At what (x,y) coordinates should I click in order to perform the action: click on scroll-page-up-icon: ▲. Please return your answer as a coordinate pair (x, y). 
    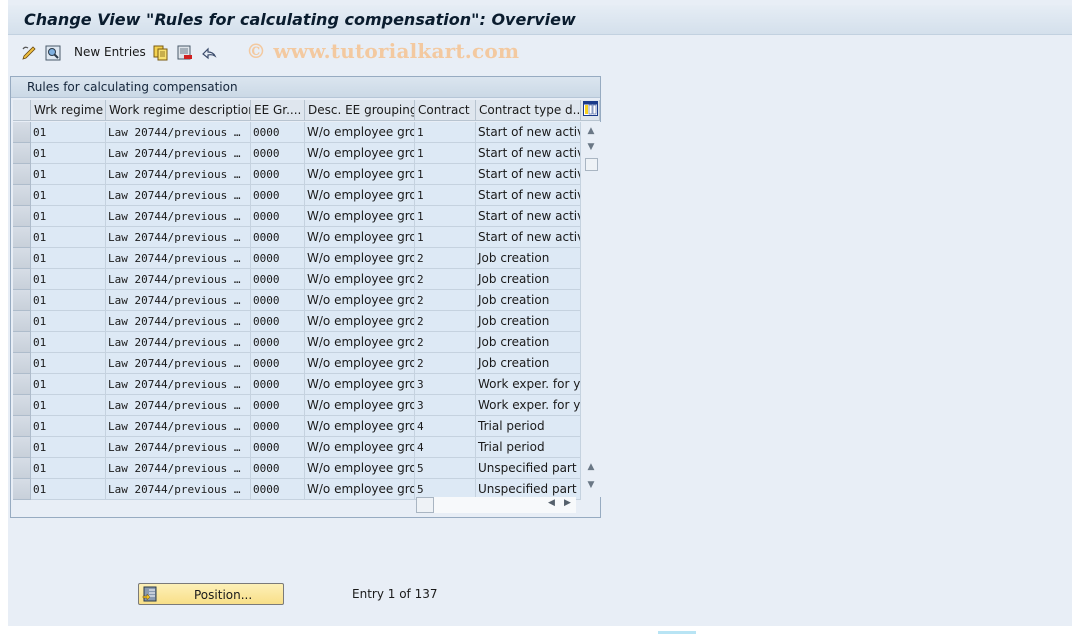
    Looking at the image, I should click on (591, 467).